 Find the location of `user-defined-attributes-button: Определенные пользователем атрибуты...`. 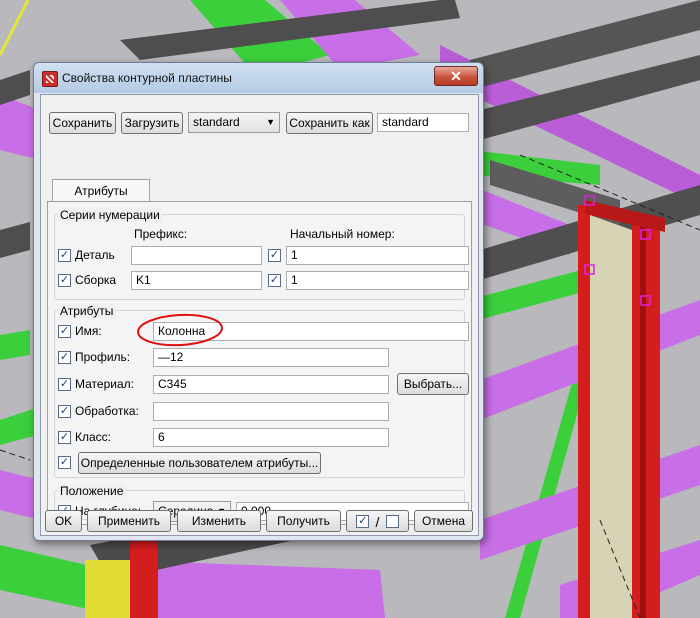

user-defined-attributes-button: Определенные пользователем атрибуты... is located at coordinates (199, 463).